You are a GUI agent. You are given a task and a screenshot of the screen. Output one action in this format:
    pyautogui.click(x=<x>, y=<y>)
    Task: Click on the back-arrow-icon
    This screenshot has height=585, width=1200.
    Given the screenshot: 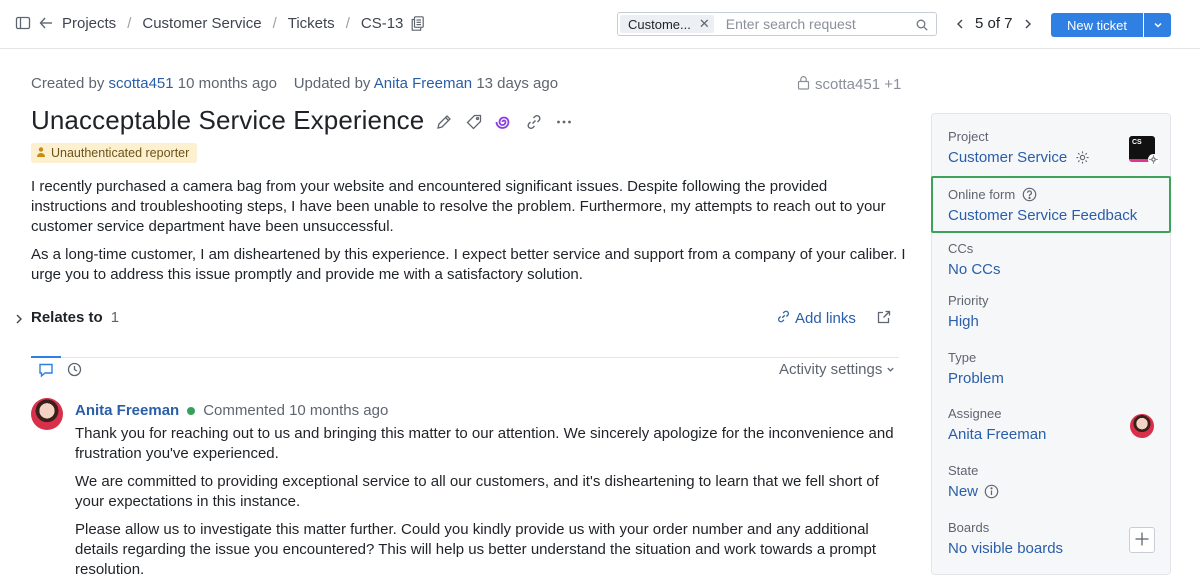 What is the action you would take?
    pyautogui.click(x=46, y=23)
    